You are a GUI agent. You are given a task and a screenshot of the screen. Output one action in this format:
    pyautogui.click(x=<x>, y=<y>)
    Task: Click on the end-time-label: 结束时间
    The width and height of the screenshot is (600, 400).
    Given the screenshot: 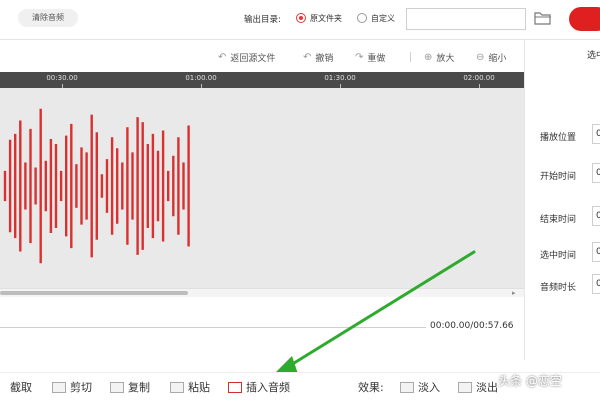 What is the action you would take?
    pyautogui.click(x=558, y=220)
    